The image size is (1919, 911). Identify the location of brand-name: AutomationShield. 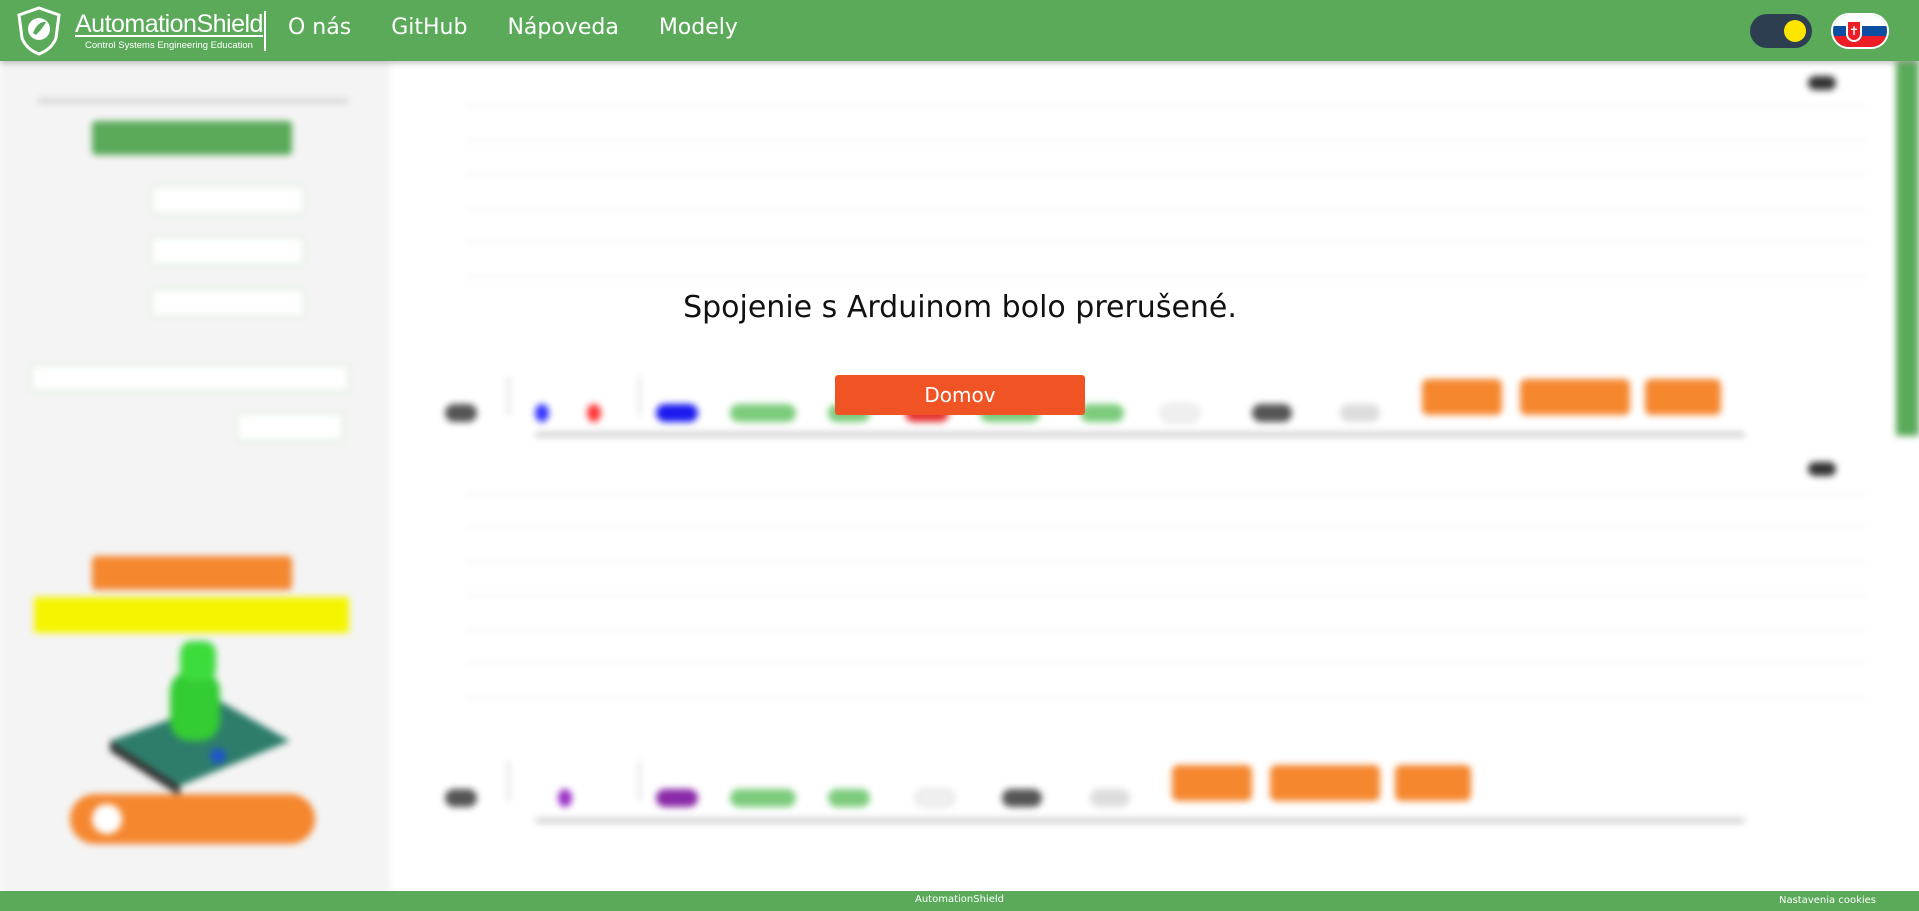
(169, 24).